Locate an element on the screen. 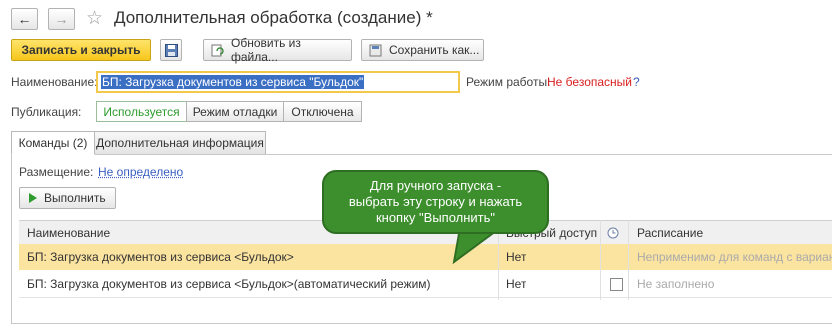 The image size is (832, 324). callout-line-1: Для ручного запуска - is located at coordinates (435, 185).